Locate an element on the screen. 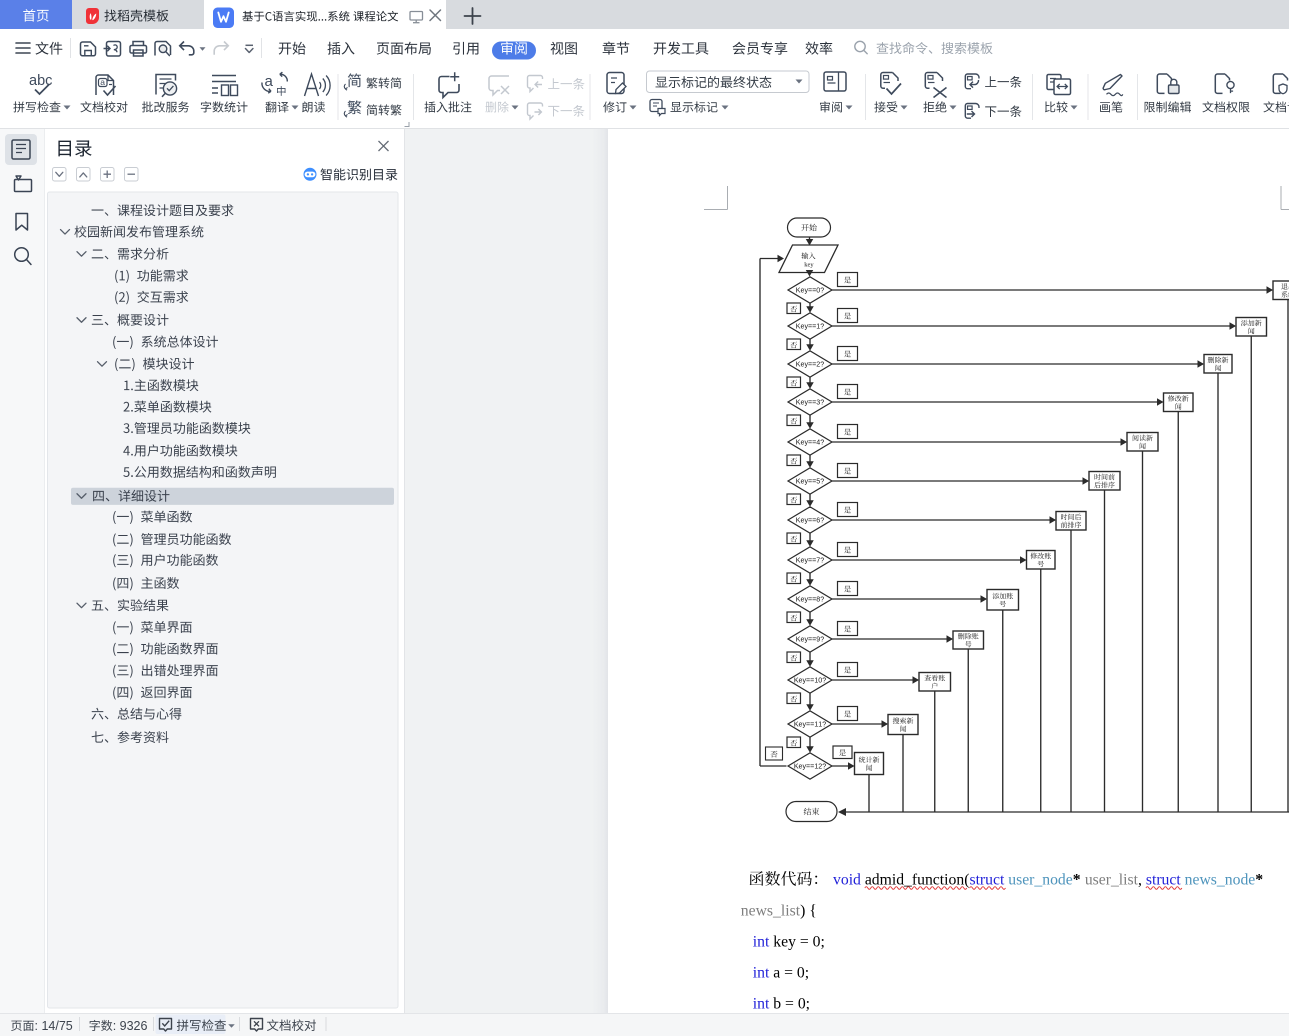 The image size is (1289, 1036). svg-text: Key==11? is located at coordinates (810, 724).